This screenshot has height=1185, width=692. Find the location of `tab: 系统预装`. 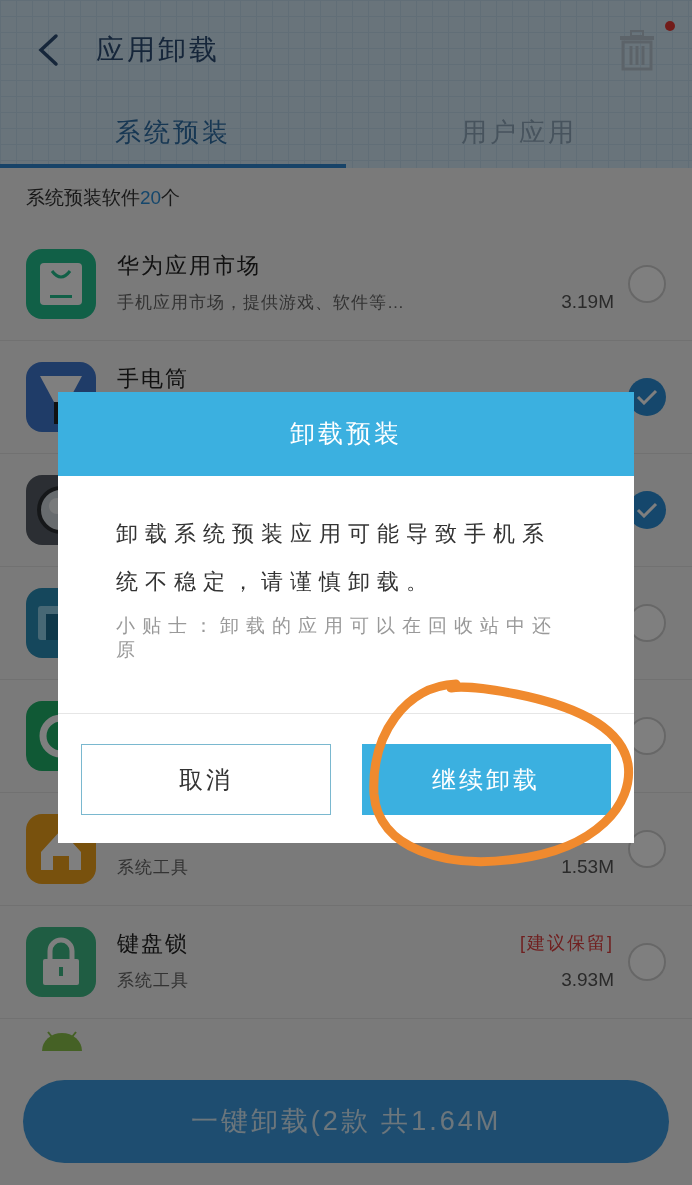

tab: 系统预装 is located at coordinates (173, 134).